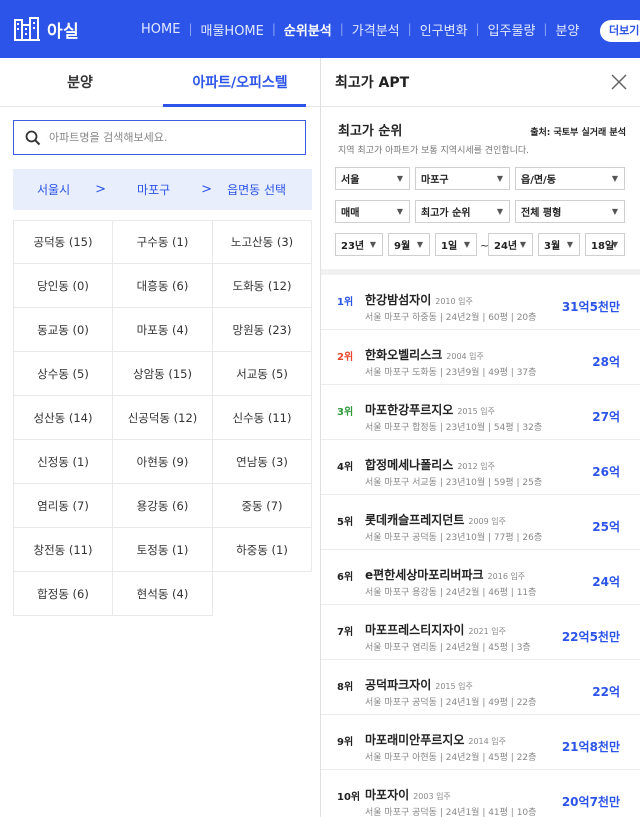  What do you see at coordinates (262, 286) in the screenshot?
I see `dong-item: 도화동 (12)` at bounding box center [262, 286].